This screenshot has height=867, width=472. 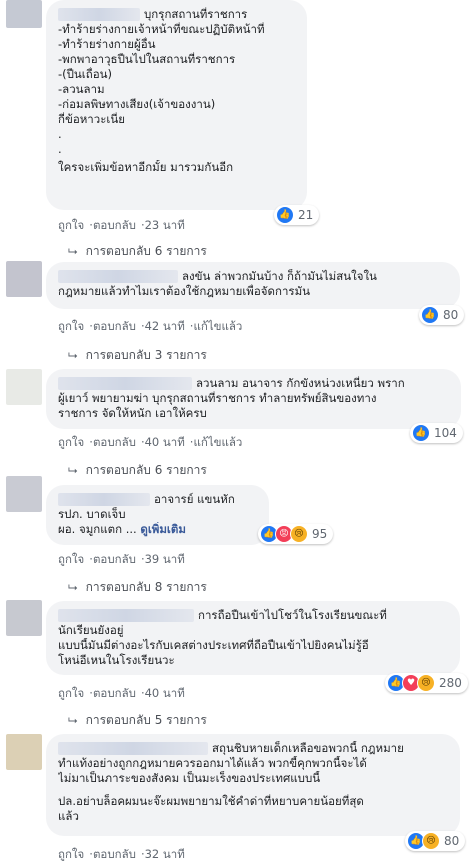 I want to click on comment-line: อาจารย์ แขนหัก, so click(x=157, y=499).